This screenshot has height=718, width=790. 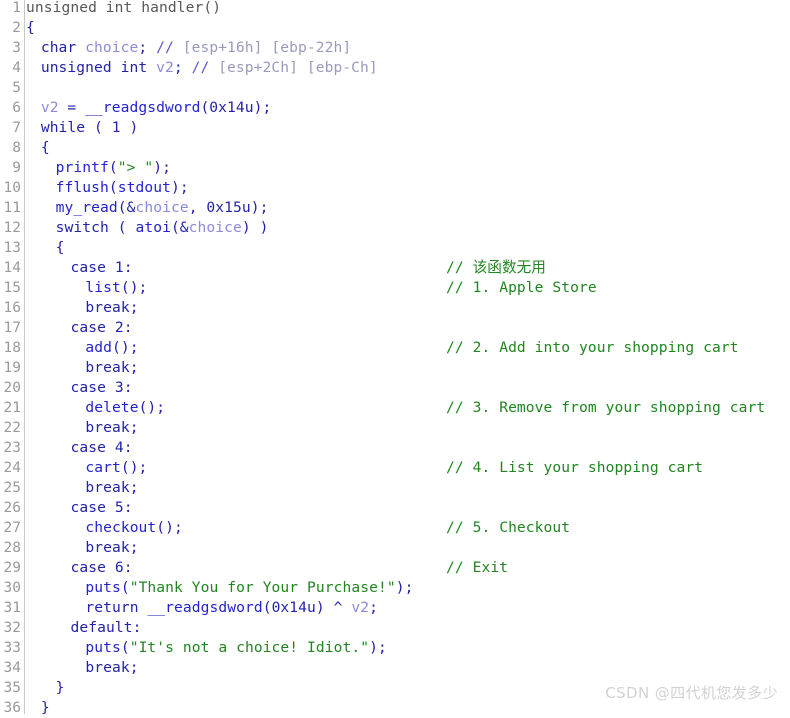 What do you see at coordinates (12, 208) in the screenshot?
I see `line-number: 11` at bounding box center [12, 208].